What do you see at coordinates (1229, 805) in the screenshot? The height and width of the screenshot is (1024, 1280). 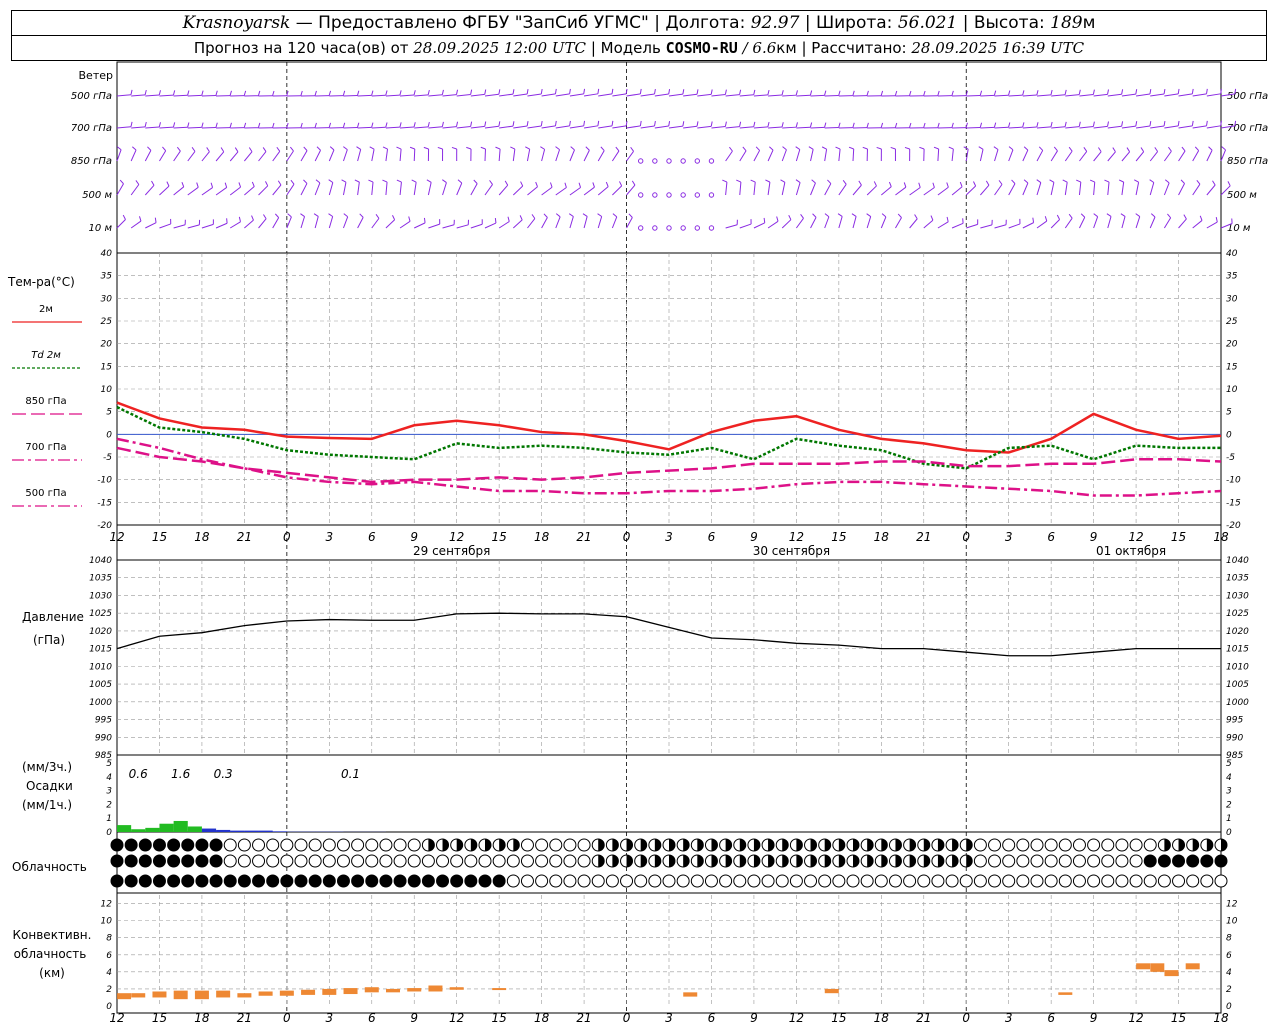 I see `precip-tick-label: 2` at bounding box center [1229, 805].